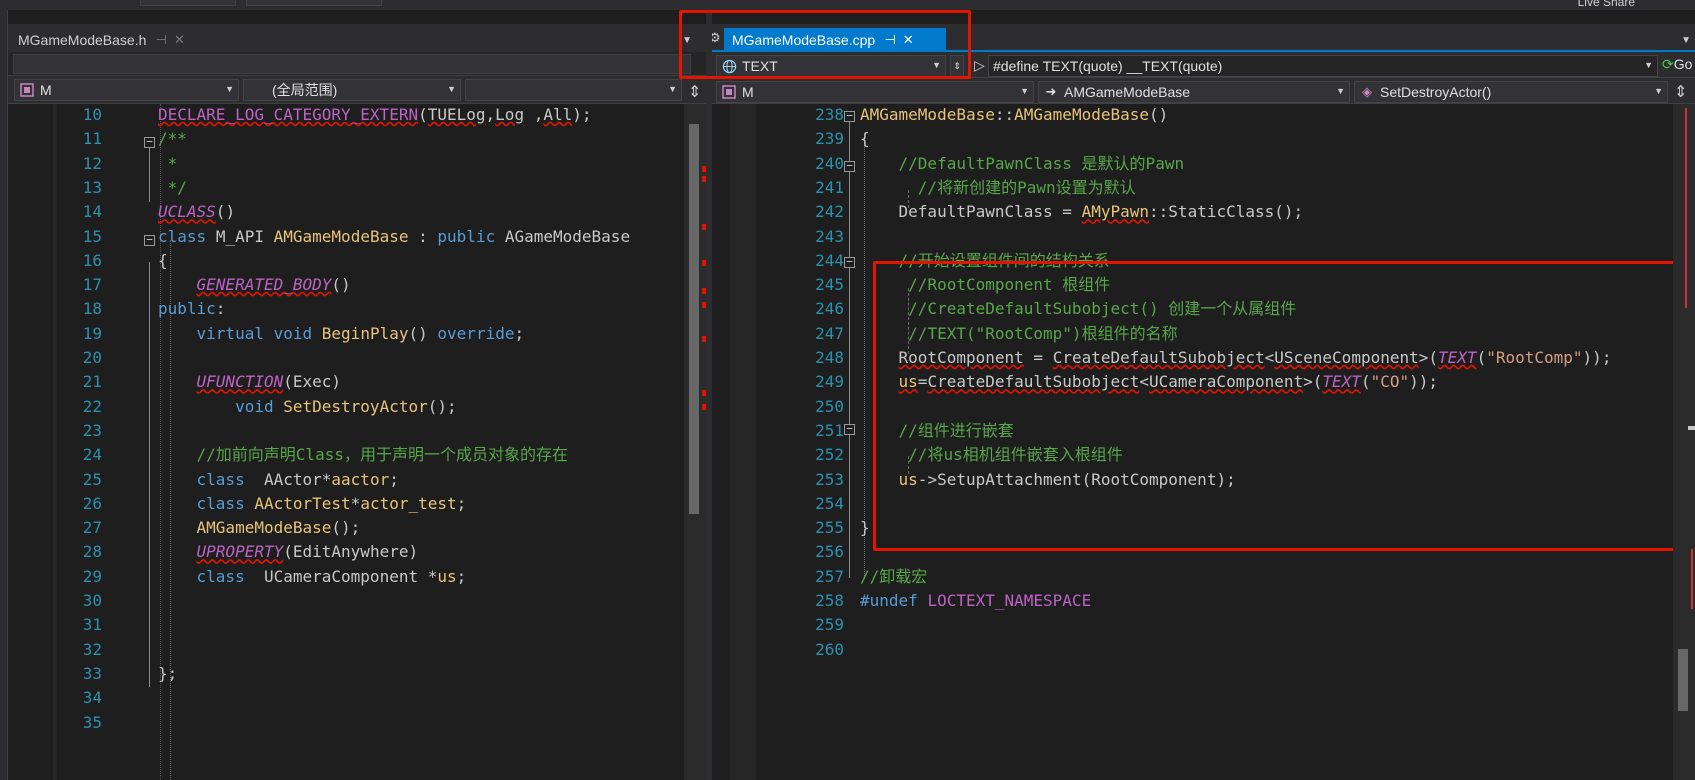 This screenshot has width=1695, height=780. I want to click on line-number: 242, so click(829, 212).